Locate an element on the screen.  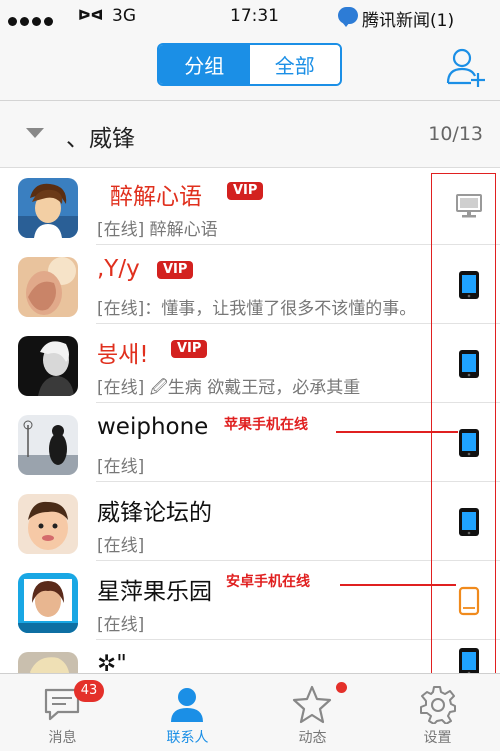
contact-name: 붕새! is located at coordinates (123, 355).